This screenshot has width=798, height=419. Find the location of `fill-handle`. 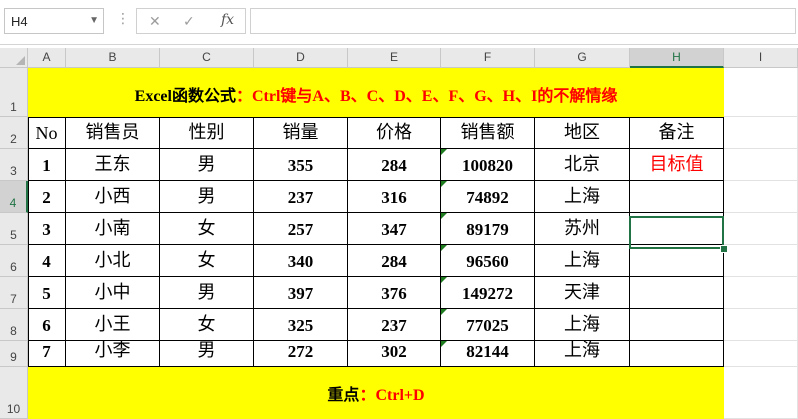

fill-handle is located at coordinates (724, 249).